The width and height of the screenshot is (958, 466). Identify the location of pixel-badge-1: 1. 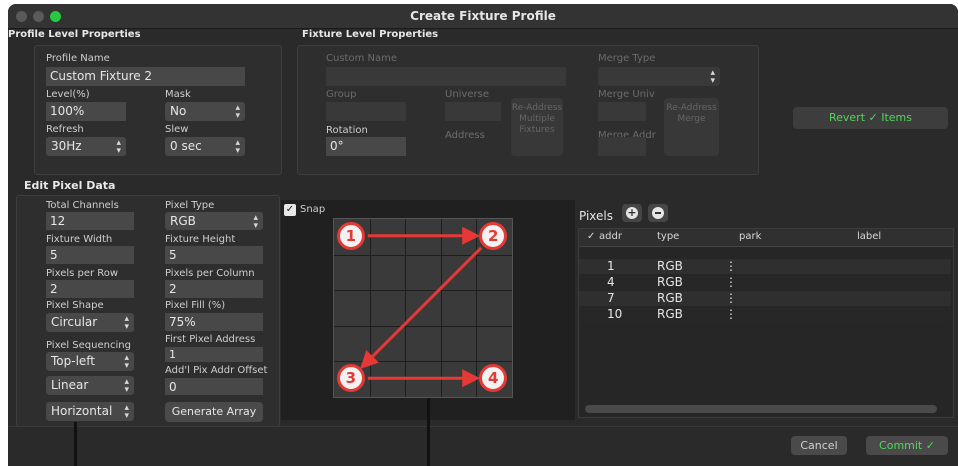
(350, 235).